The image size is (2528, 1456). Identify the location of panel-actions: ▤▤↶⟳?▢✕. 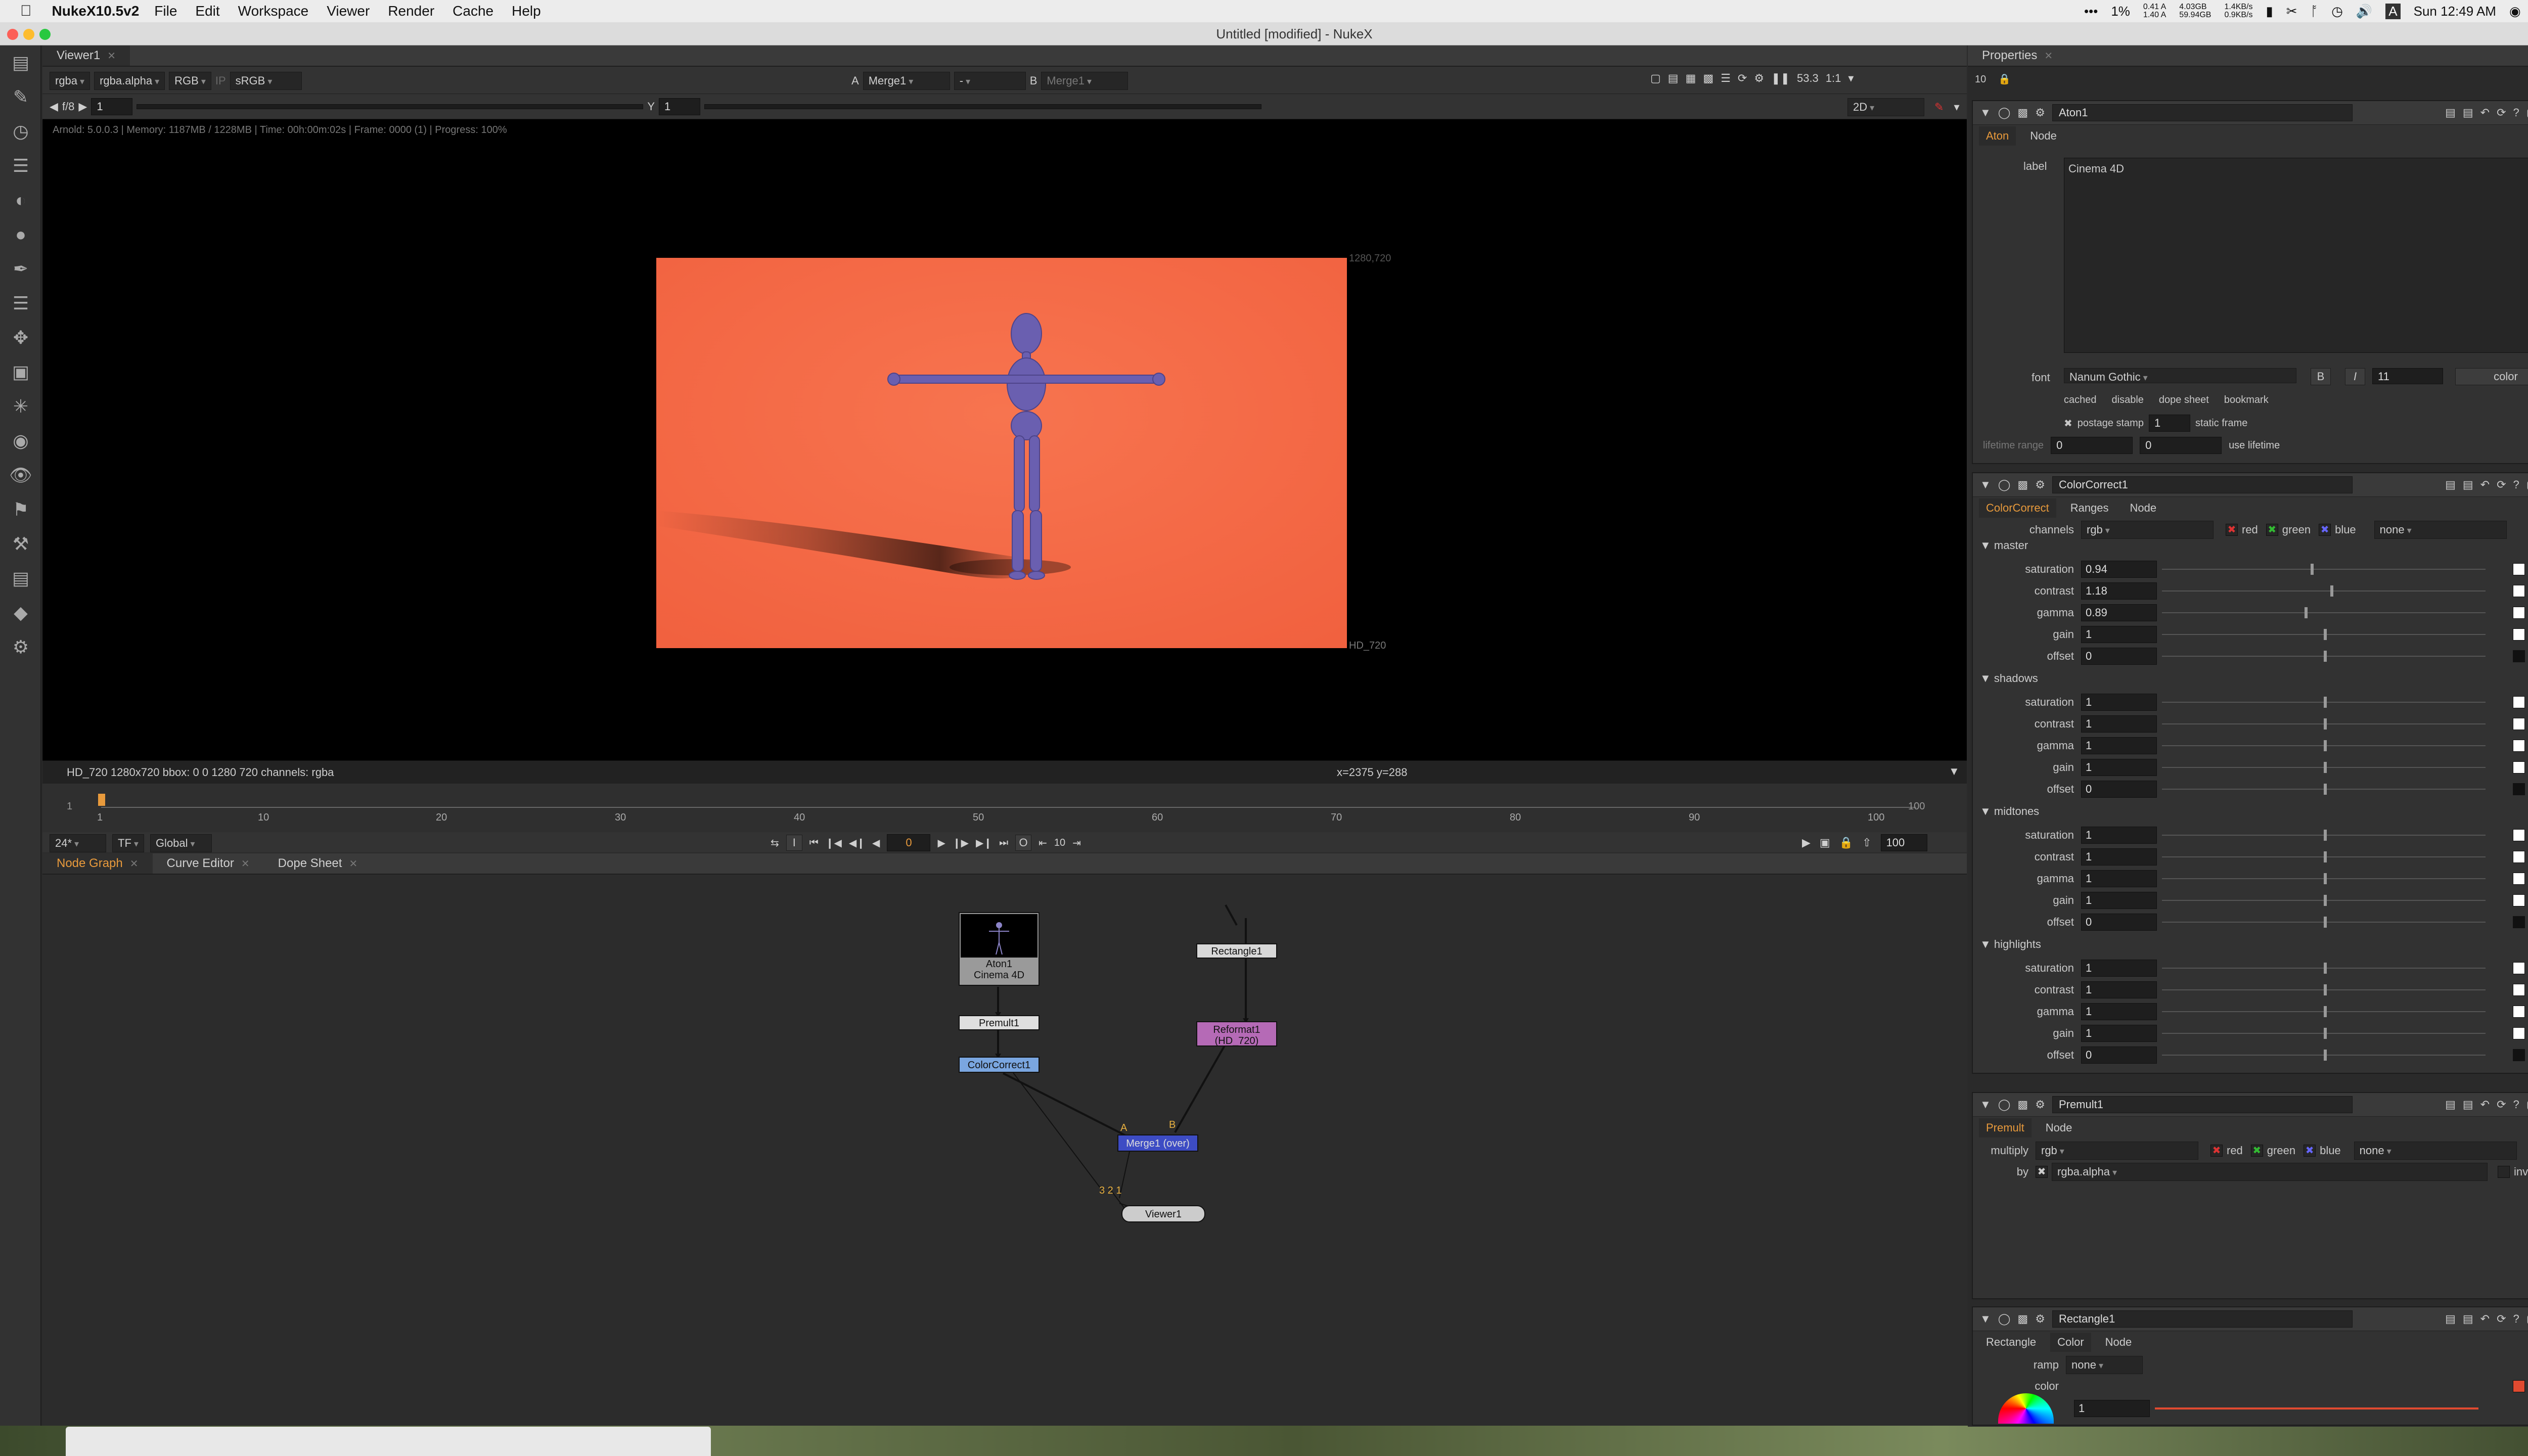
(2486, 1104).